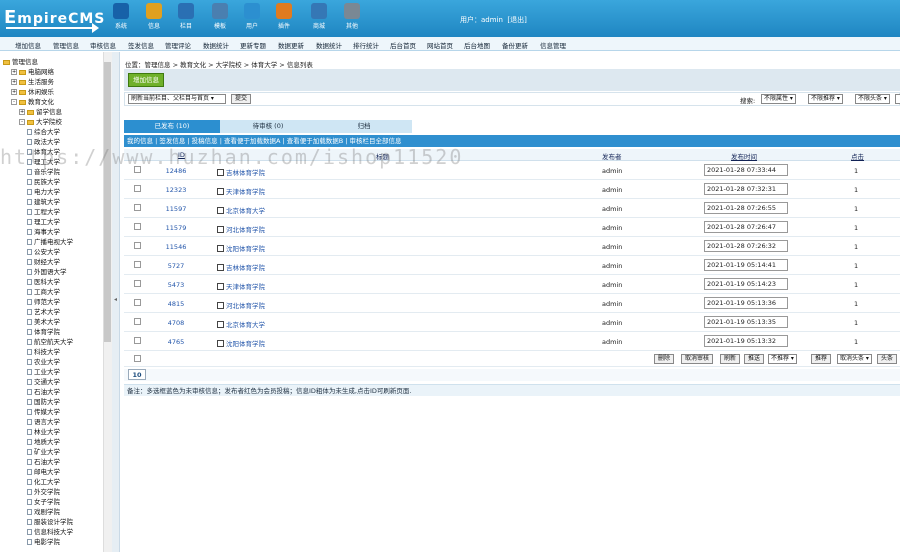 The height and width of the screenshot is (552, 900). Describe the element at coordinates (50, 531) in the screenshot. I see `tree-item: 信息科技大学` at that location.